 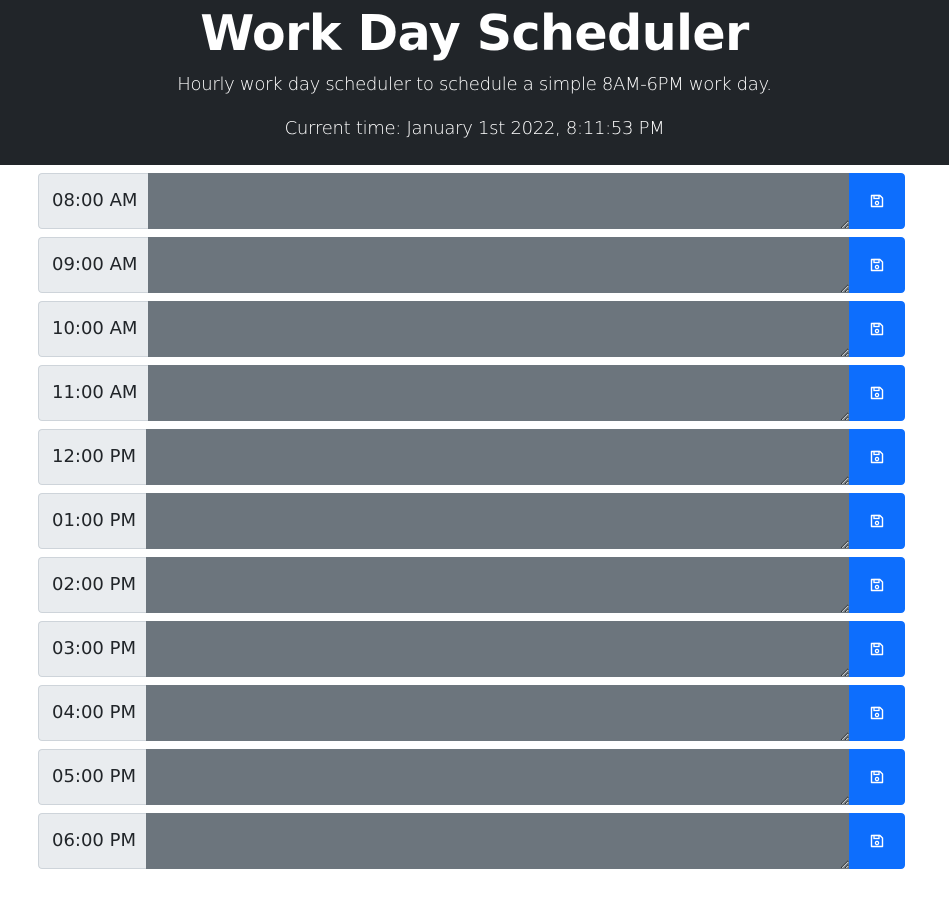 I want to click on hour-label: 05:00 PM, so click(x=92, y=777).